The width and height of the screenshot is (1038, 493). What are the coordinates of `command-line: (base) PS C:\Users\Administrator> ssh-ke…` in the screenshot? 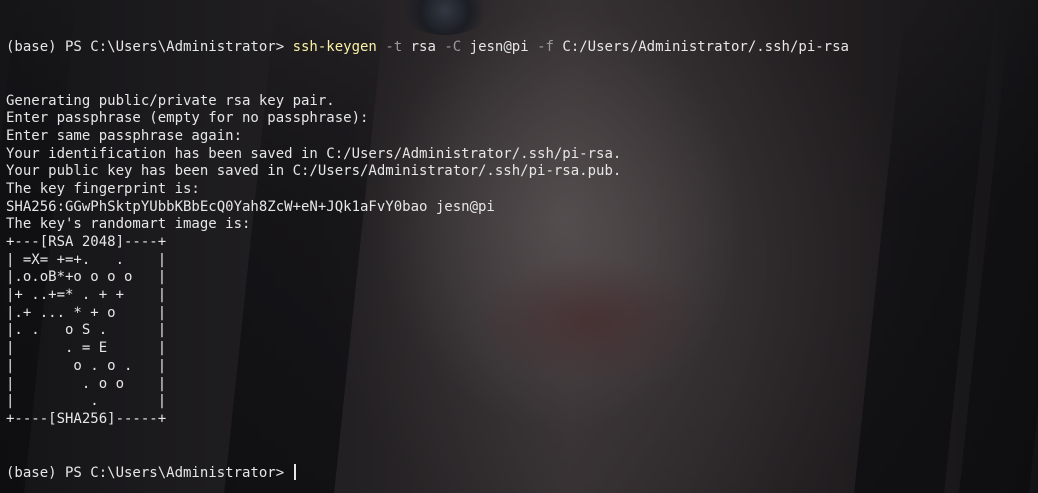 It's located at (427, 48).